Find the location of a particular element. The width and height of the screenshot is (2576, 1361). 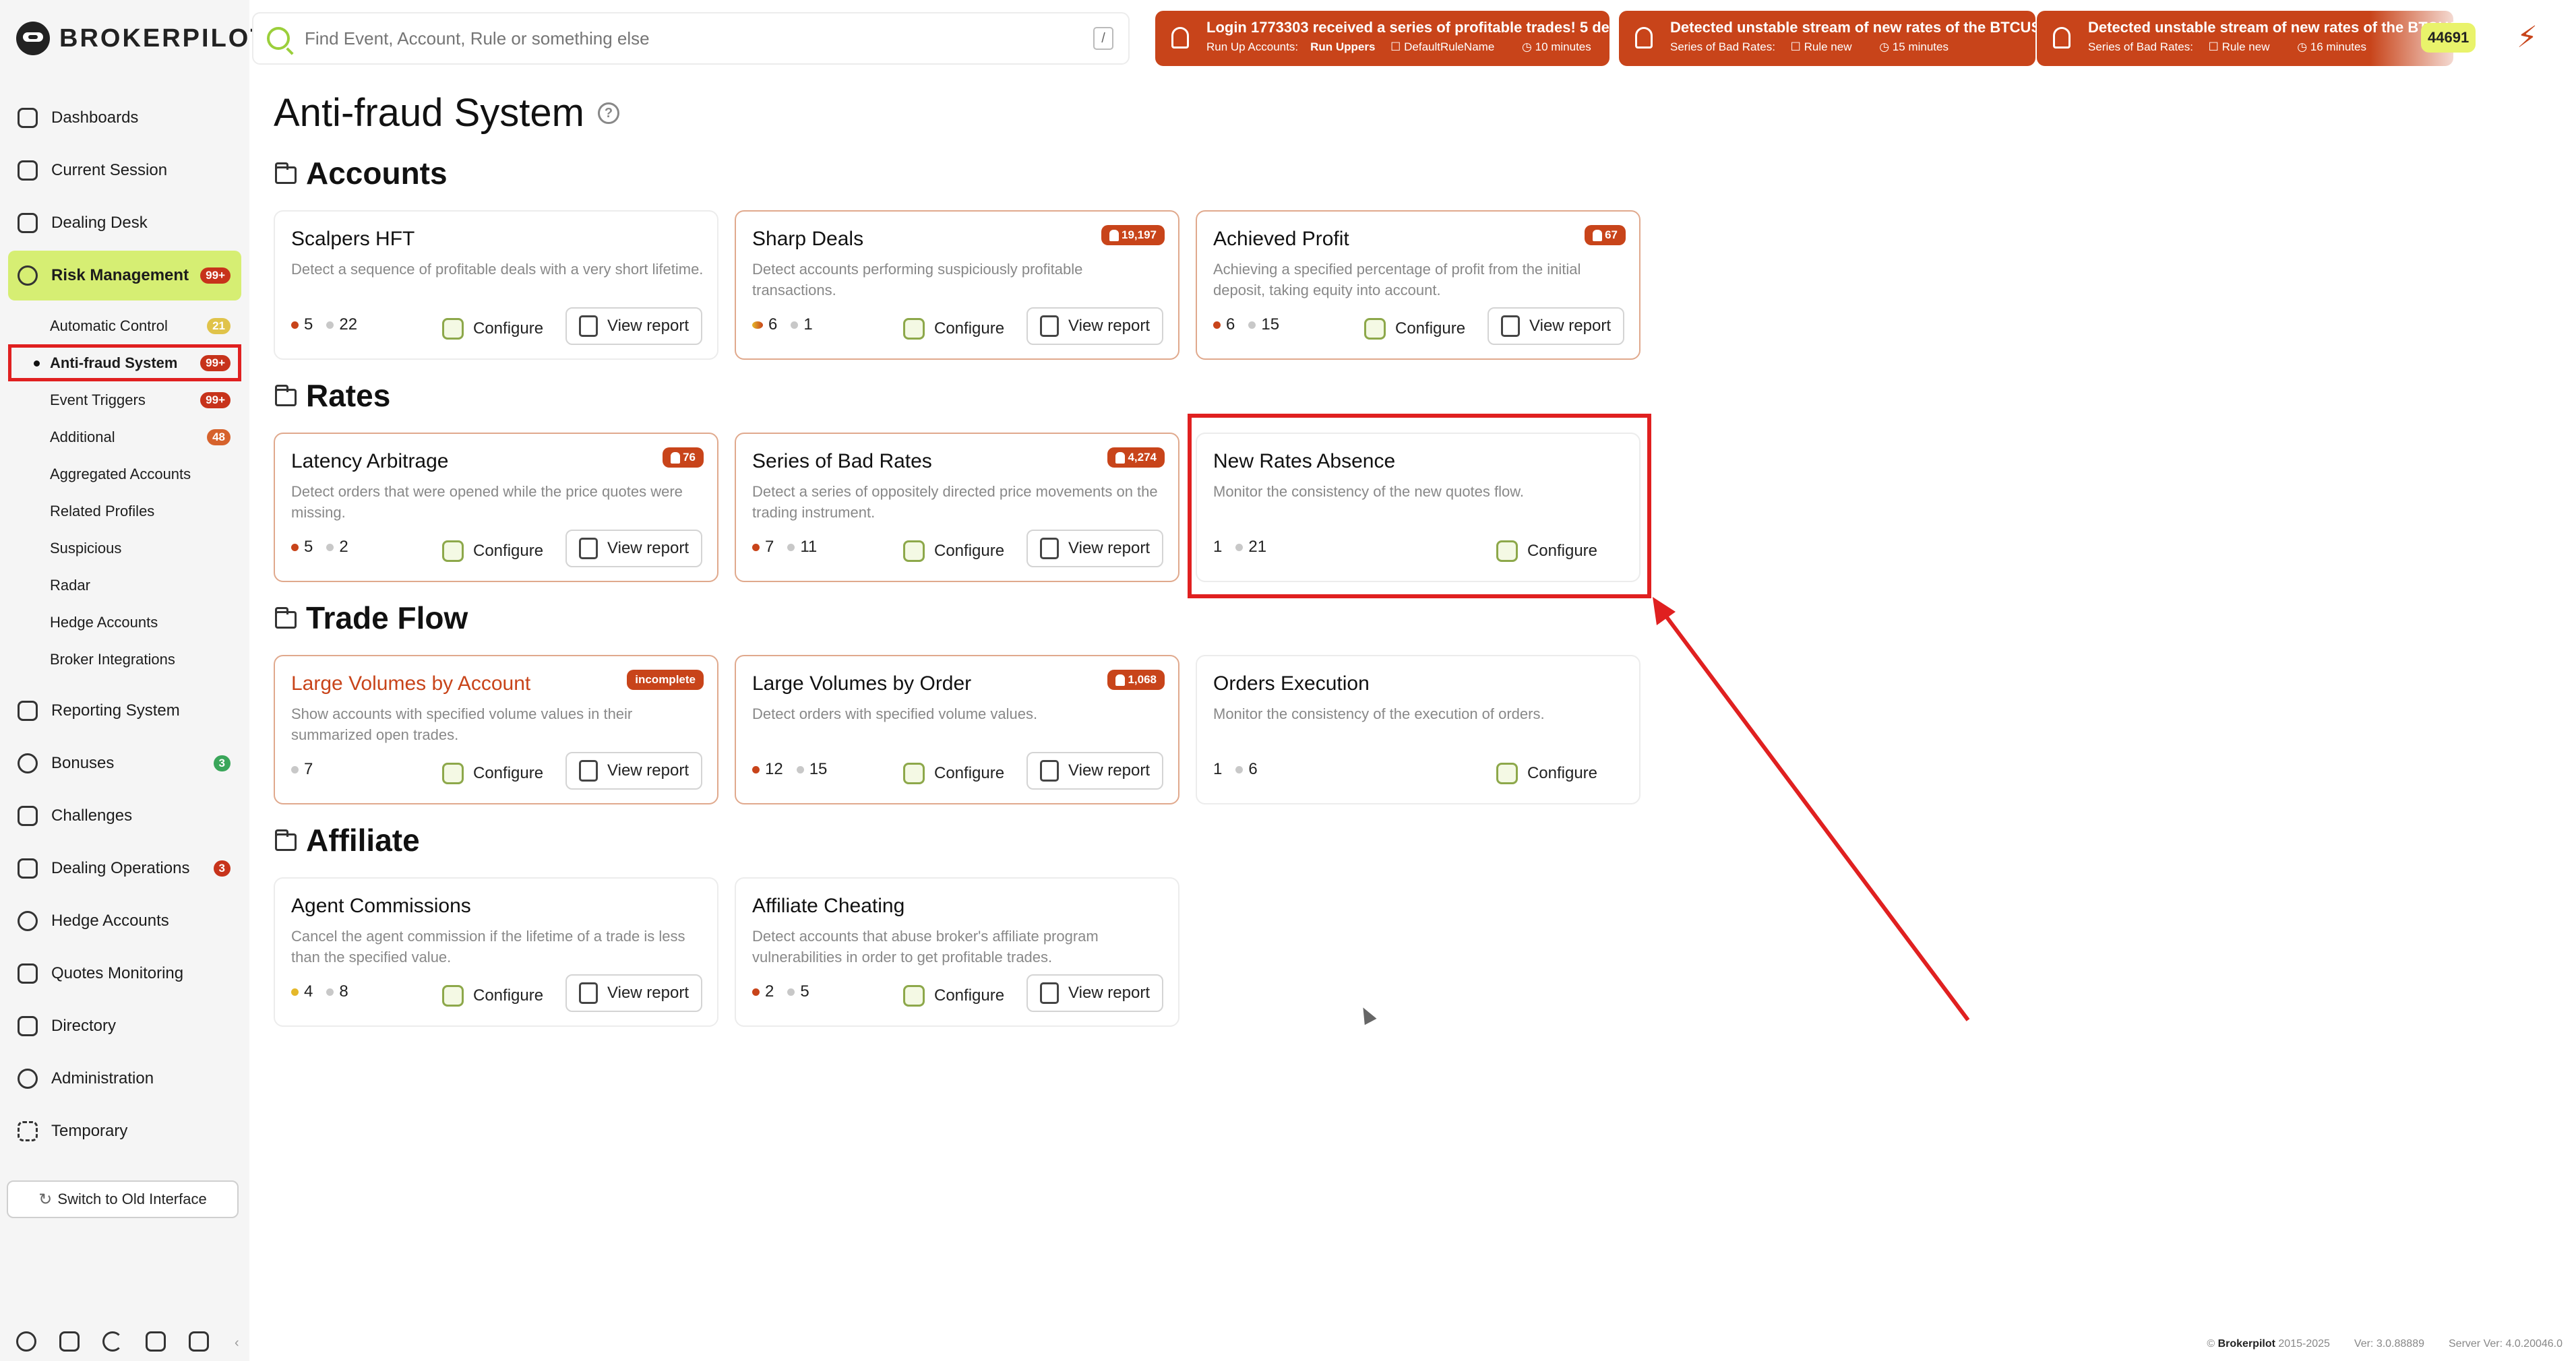

switch-old-interface-button: ↻ Switch to Old Interface is located at coordinates (123, 1199).